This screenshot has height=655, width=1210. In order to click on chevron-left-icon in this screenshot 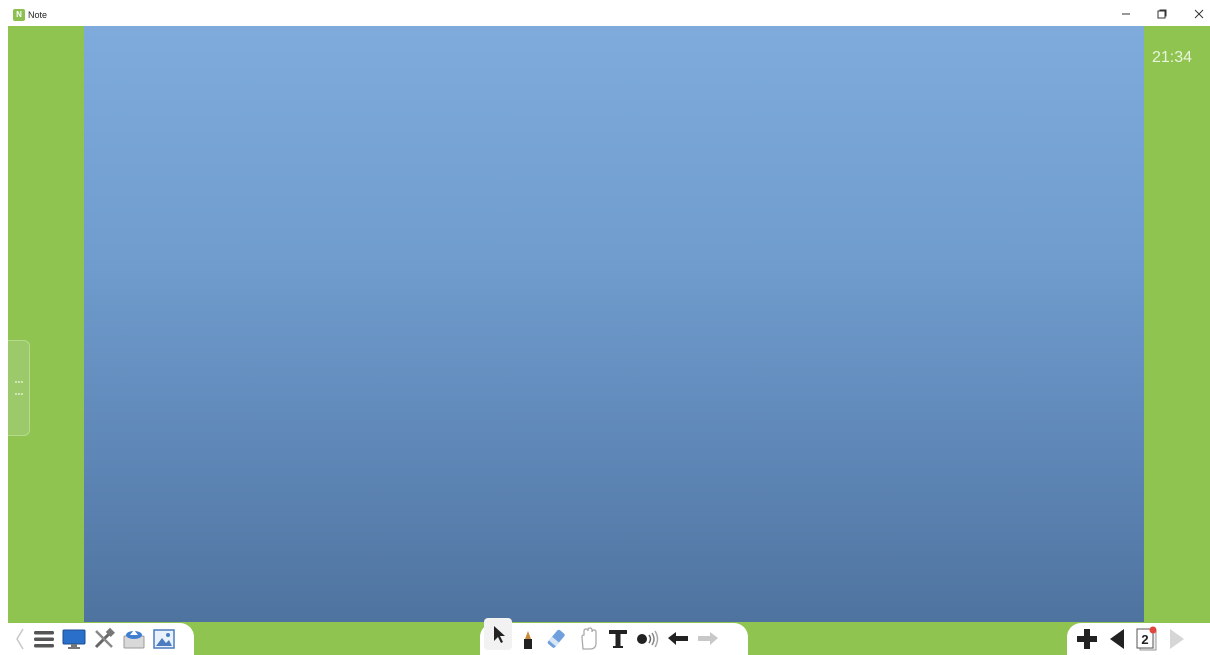, I will do `click(20, 639)`.